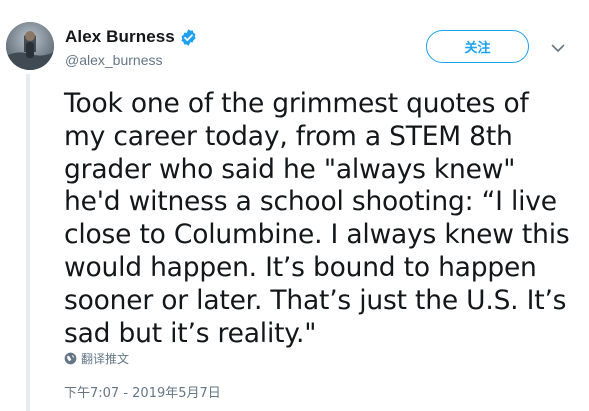 This screenshot has height=411, width=589. Describe the element at coordinates (142, 391) in the screenshot. I see `tweet-timestamp: 下午7:07 - 2019年5月7日` at that location.